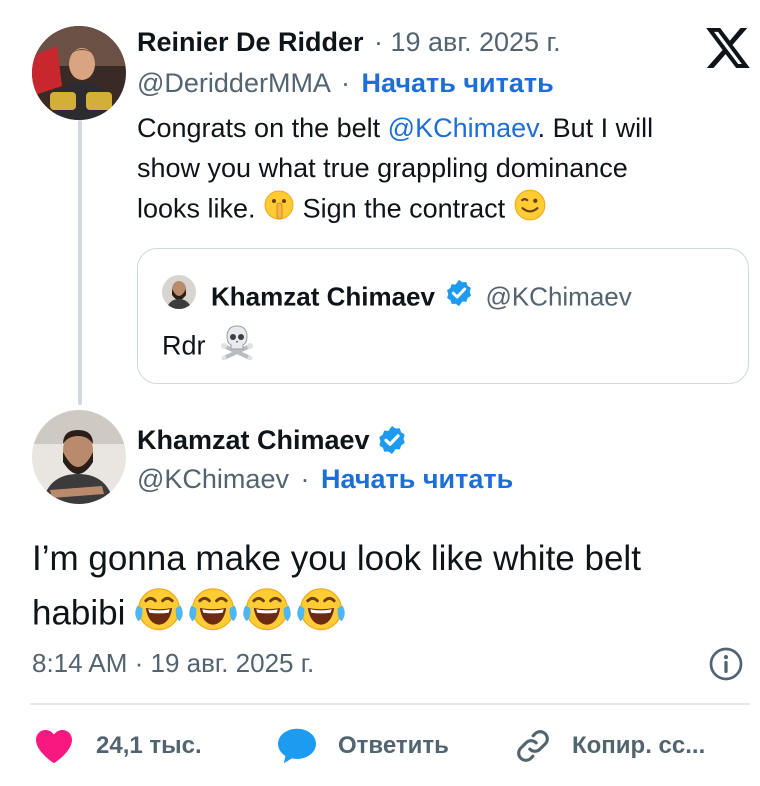 The image size is (760, 786). What do you see at coordinates (382, 168) in the screenshot?
I see `text-line: show you what true grappling dominance` at bounding box center [382, 168].